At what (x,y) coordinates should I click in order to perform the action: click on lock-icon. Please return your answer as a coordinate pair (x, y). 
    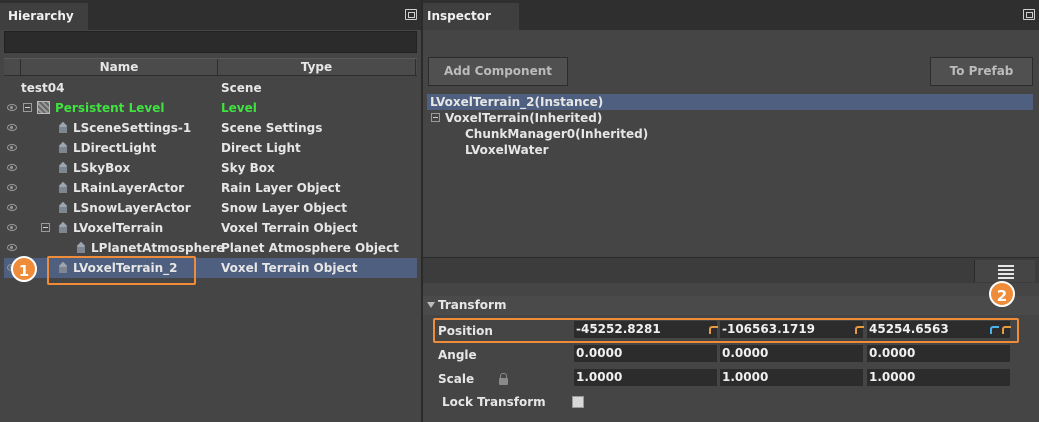
    Looking at the image, I should click on (503, 379).